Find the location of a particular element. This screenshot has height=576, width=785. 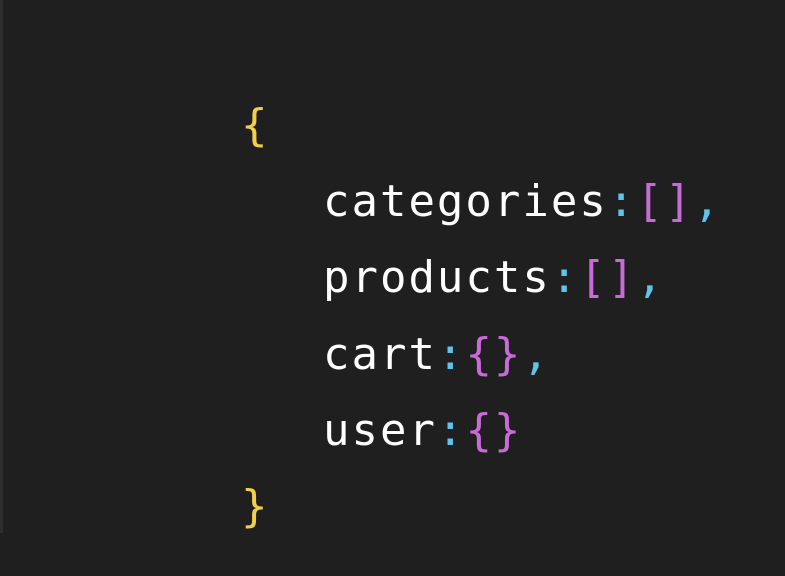

key-user: user is located at coordinates (379, 430).